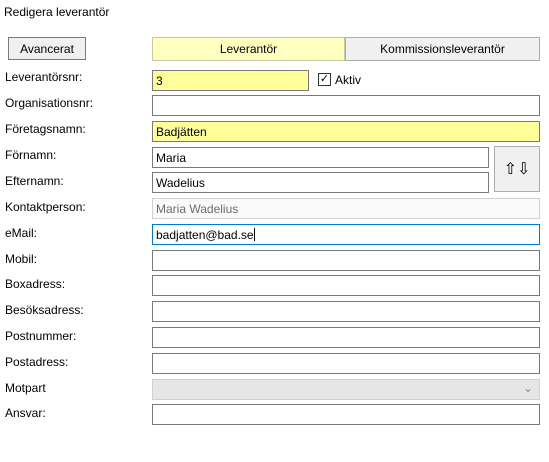 The height and width of the screenshot is (462, 549). I want to click on first-name-label: Förnamn:, so click(31, 155).